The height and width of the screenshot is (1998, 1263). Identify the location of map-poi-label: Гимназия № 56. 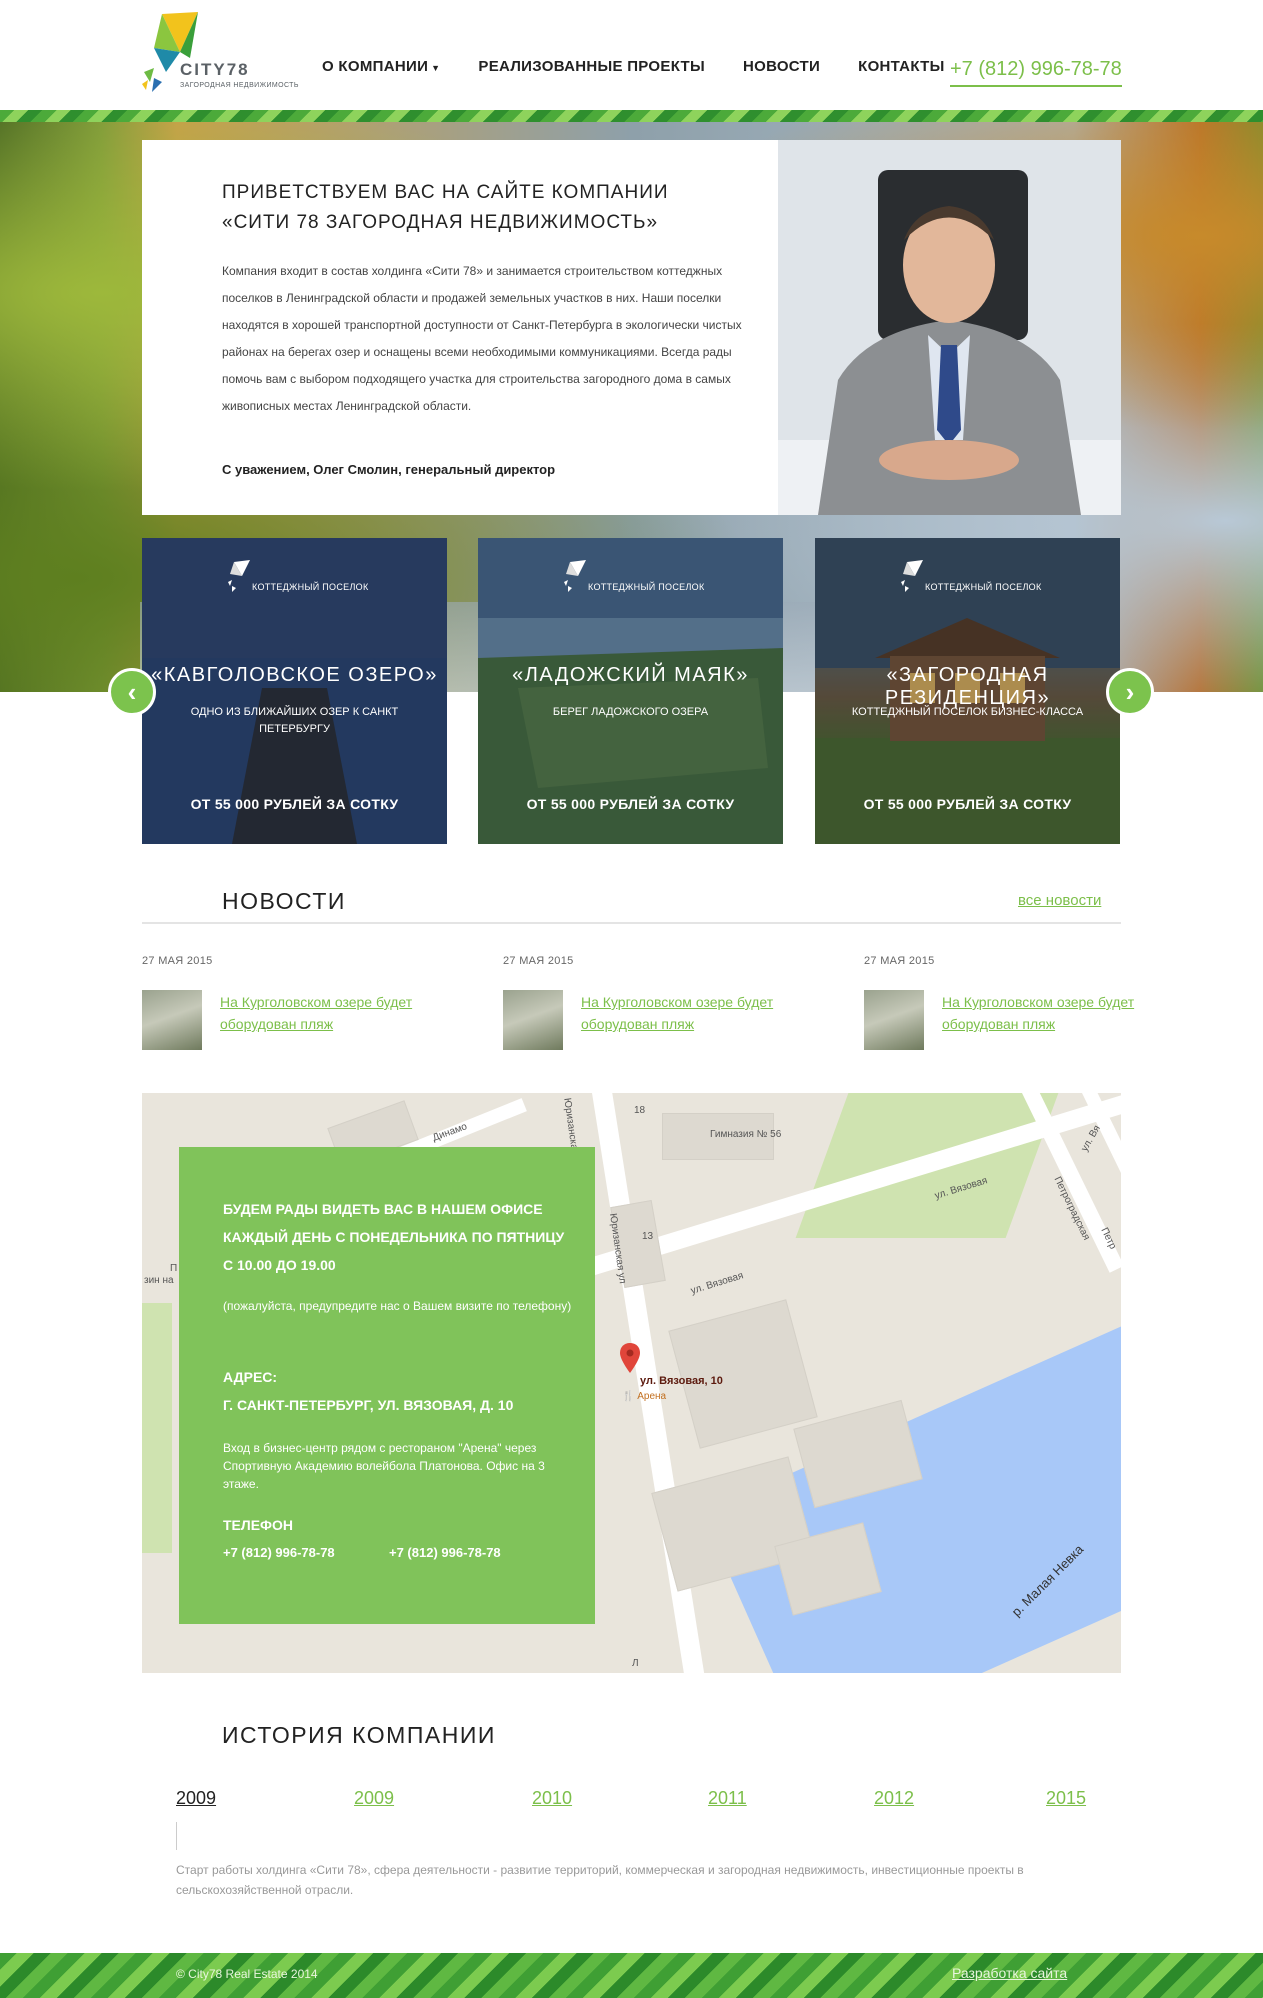
(746, 1134).